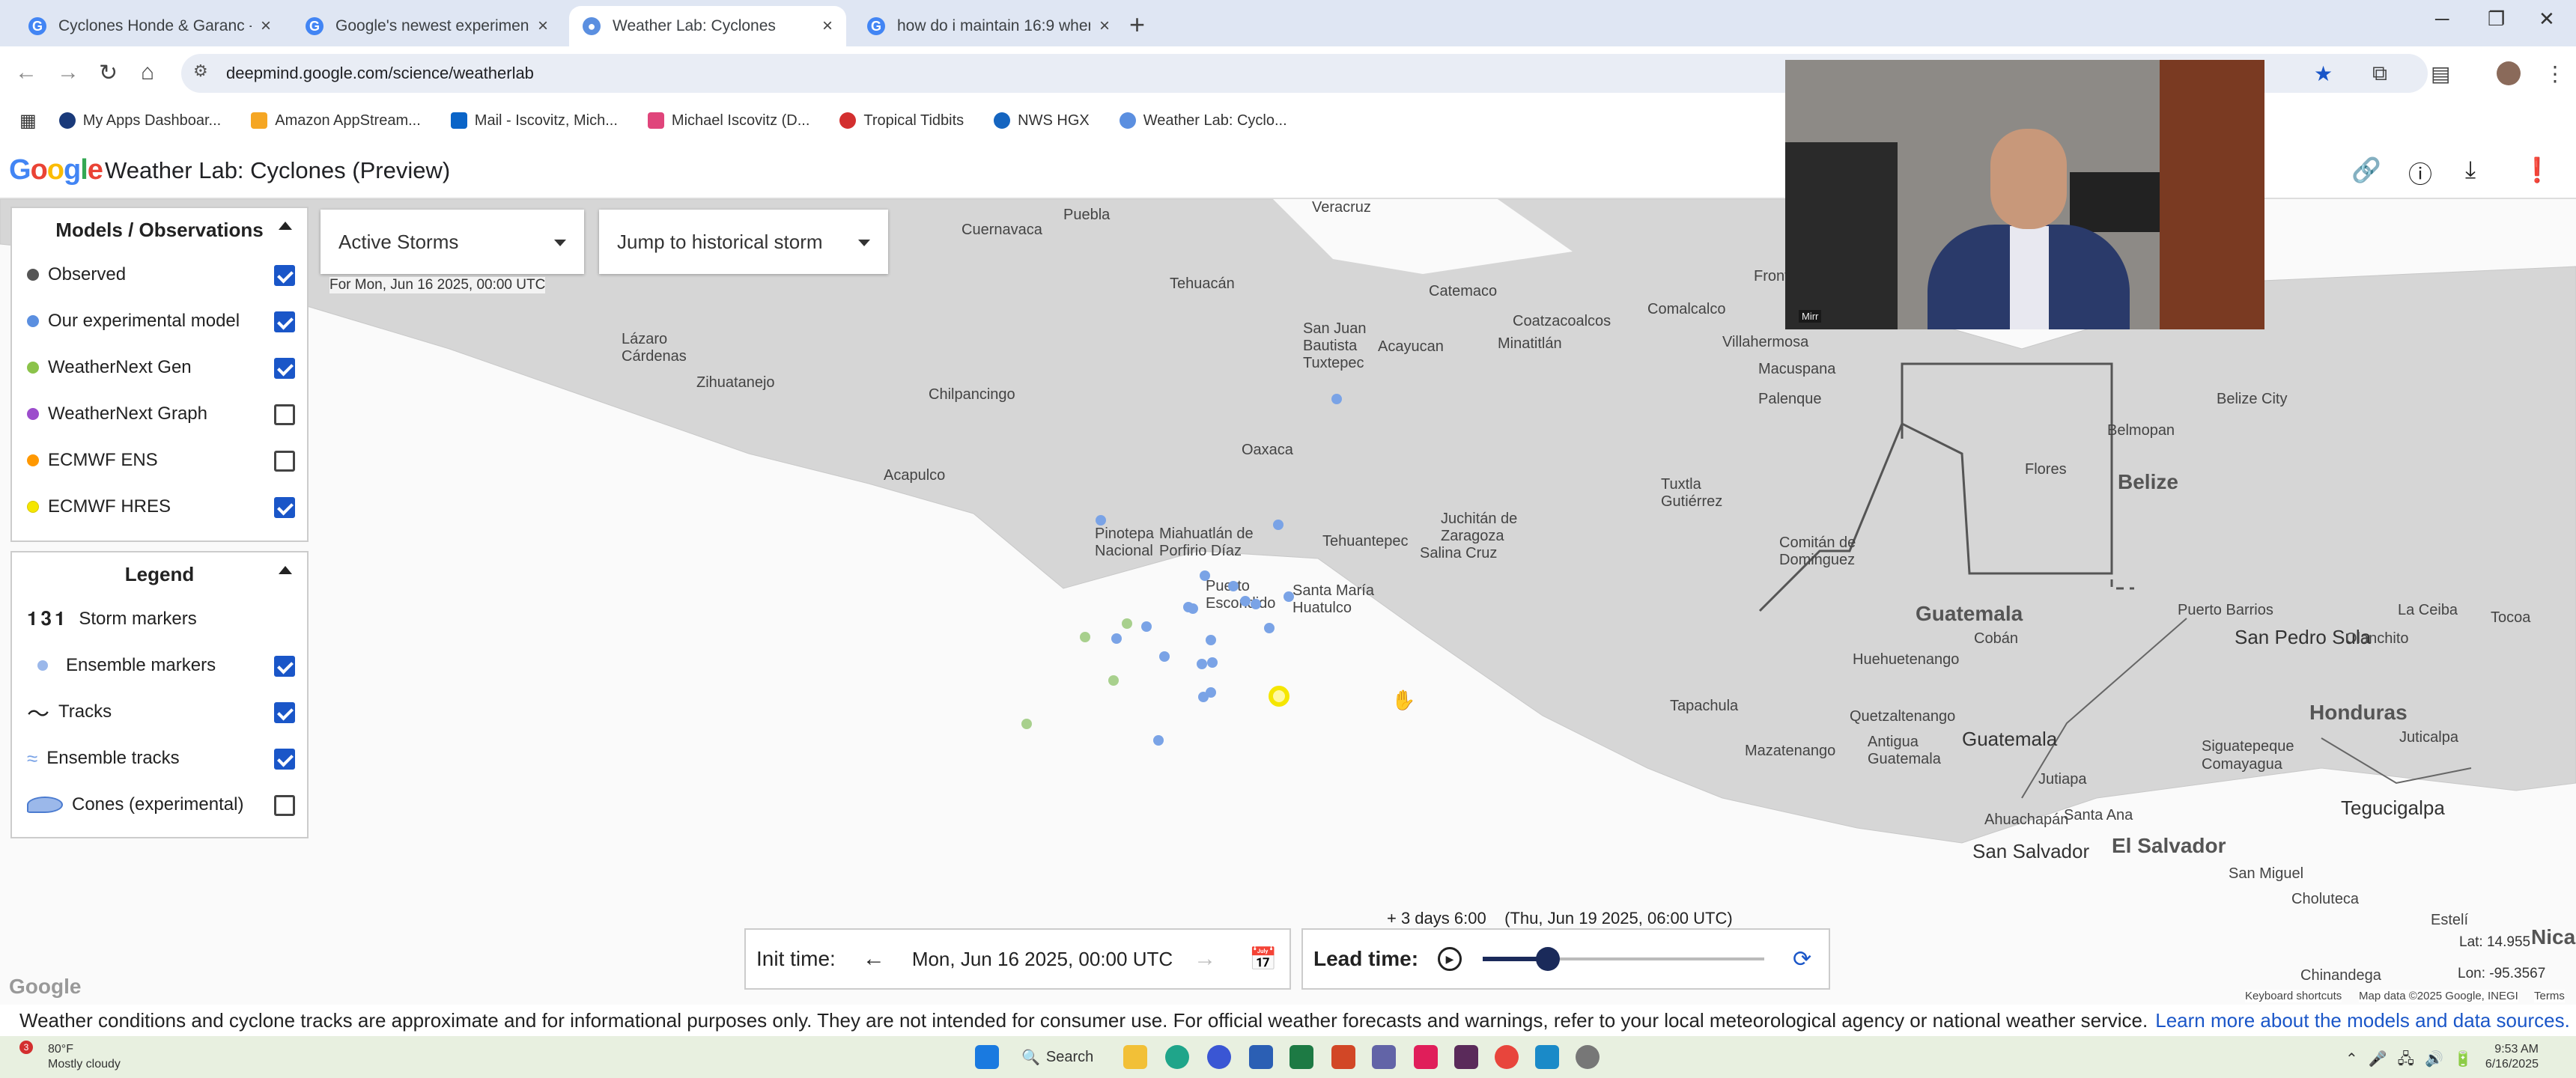 Image resolution: width=2576 pixels, height=1078 pixels. What do you see at coordinates (284, 759) in the screenshot?
I see `checkbox-ensemble-tracks` at bounding box center [284, 759].